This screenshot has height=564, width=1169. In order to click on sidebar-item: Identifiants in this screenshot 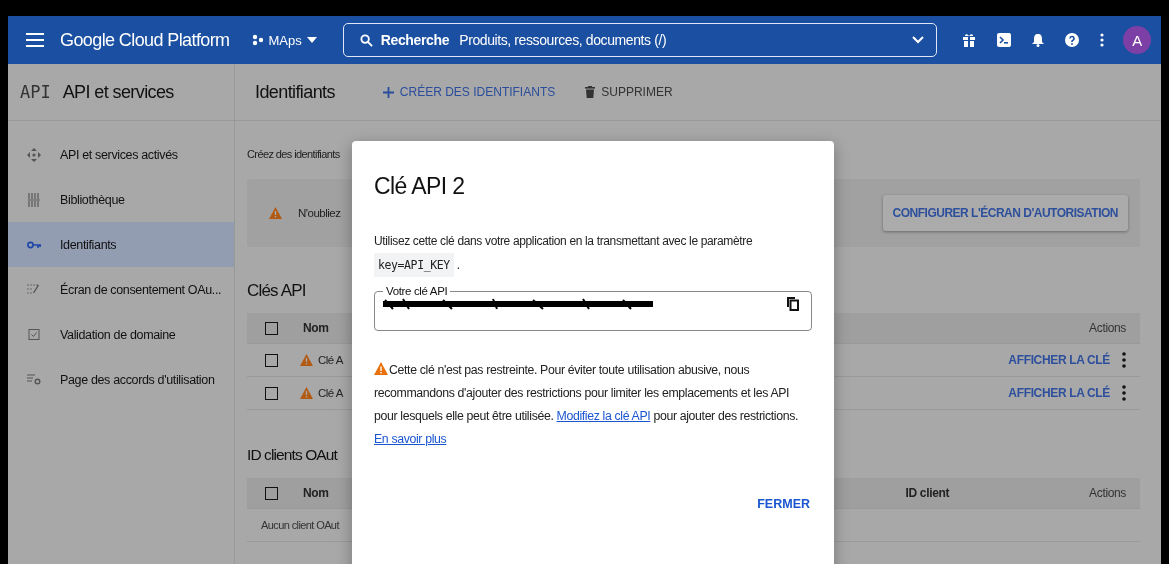, I will do `click(121, 244)`.